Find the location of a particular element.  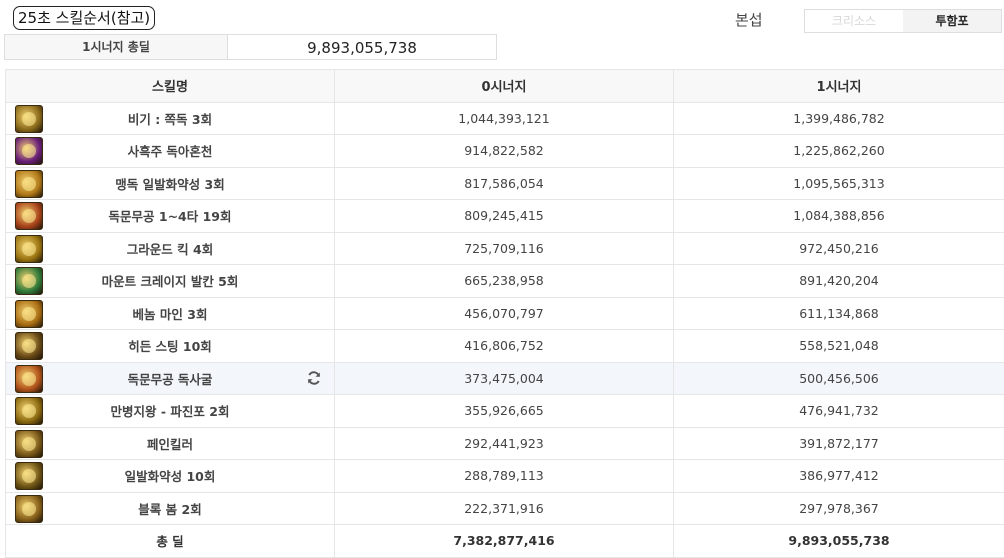

page-title: 25초 스킬순서(참고) is located at coordinates (84, 18).